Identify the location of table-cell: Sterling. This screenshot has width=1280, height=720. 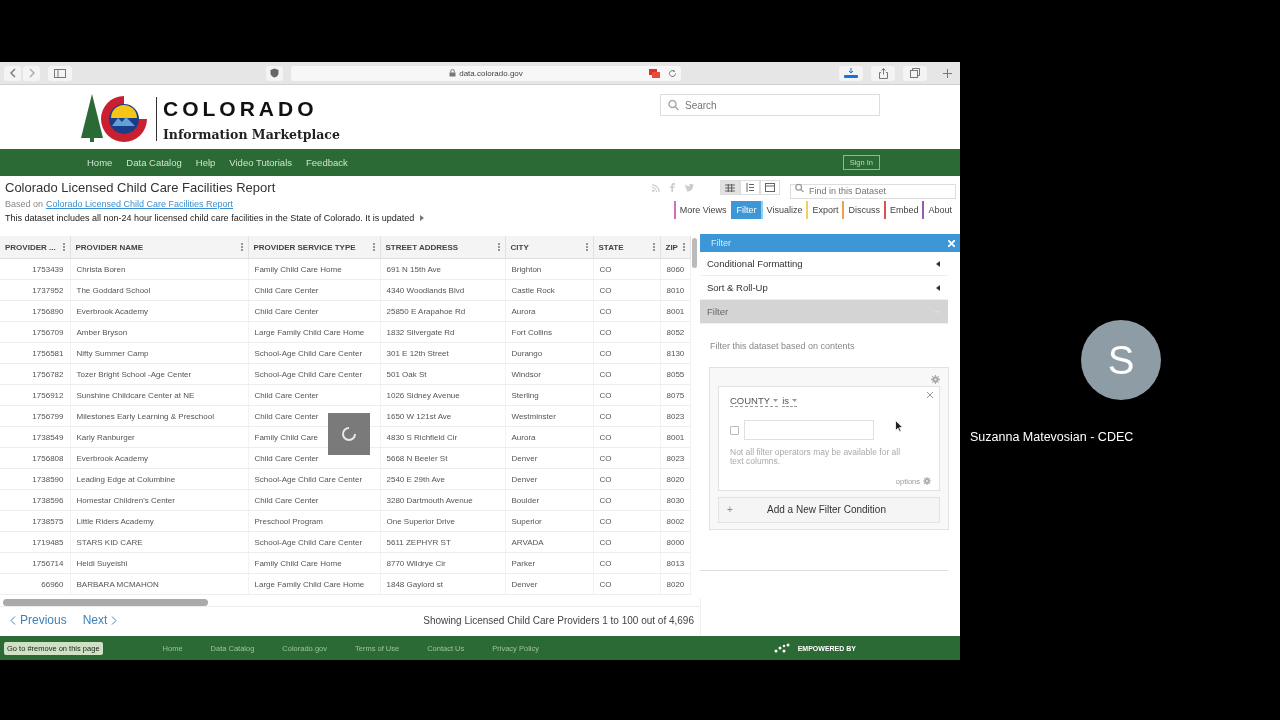
(549, 395).